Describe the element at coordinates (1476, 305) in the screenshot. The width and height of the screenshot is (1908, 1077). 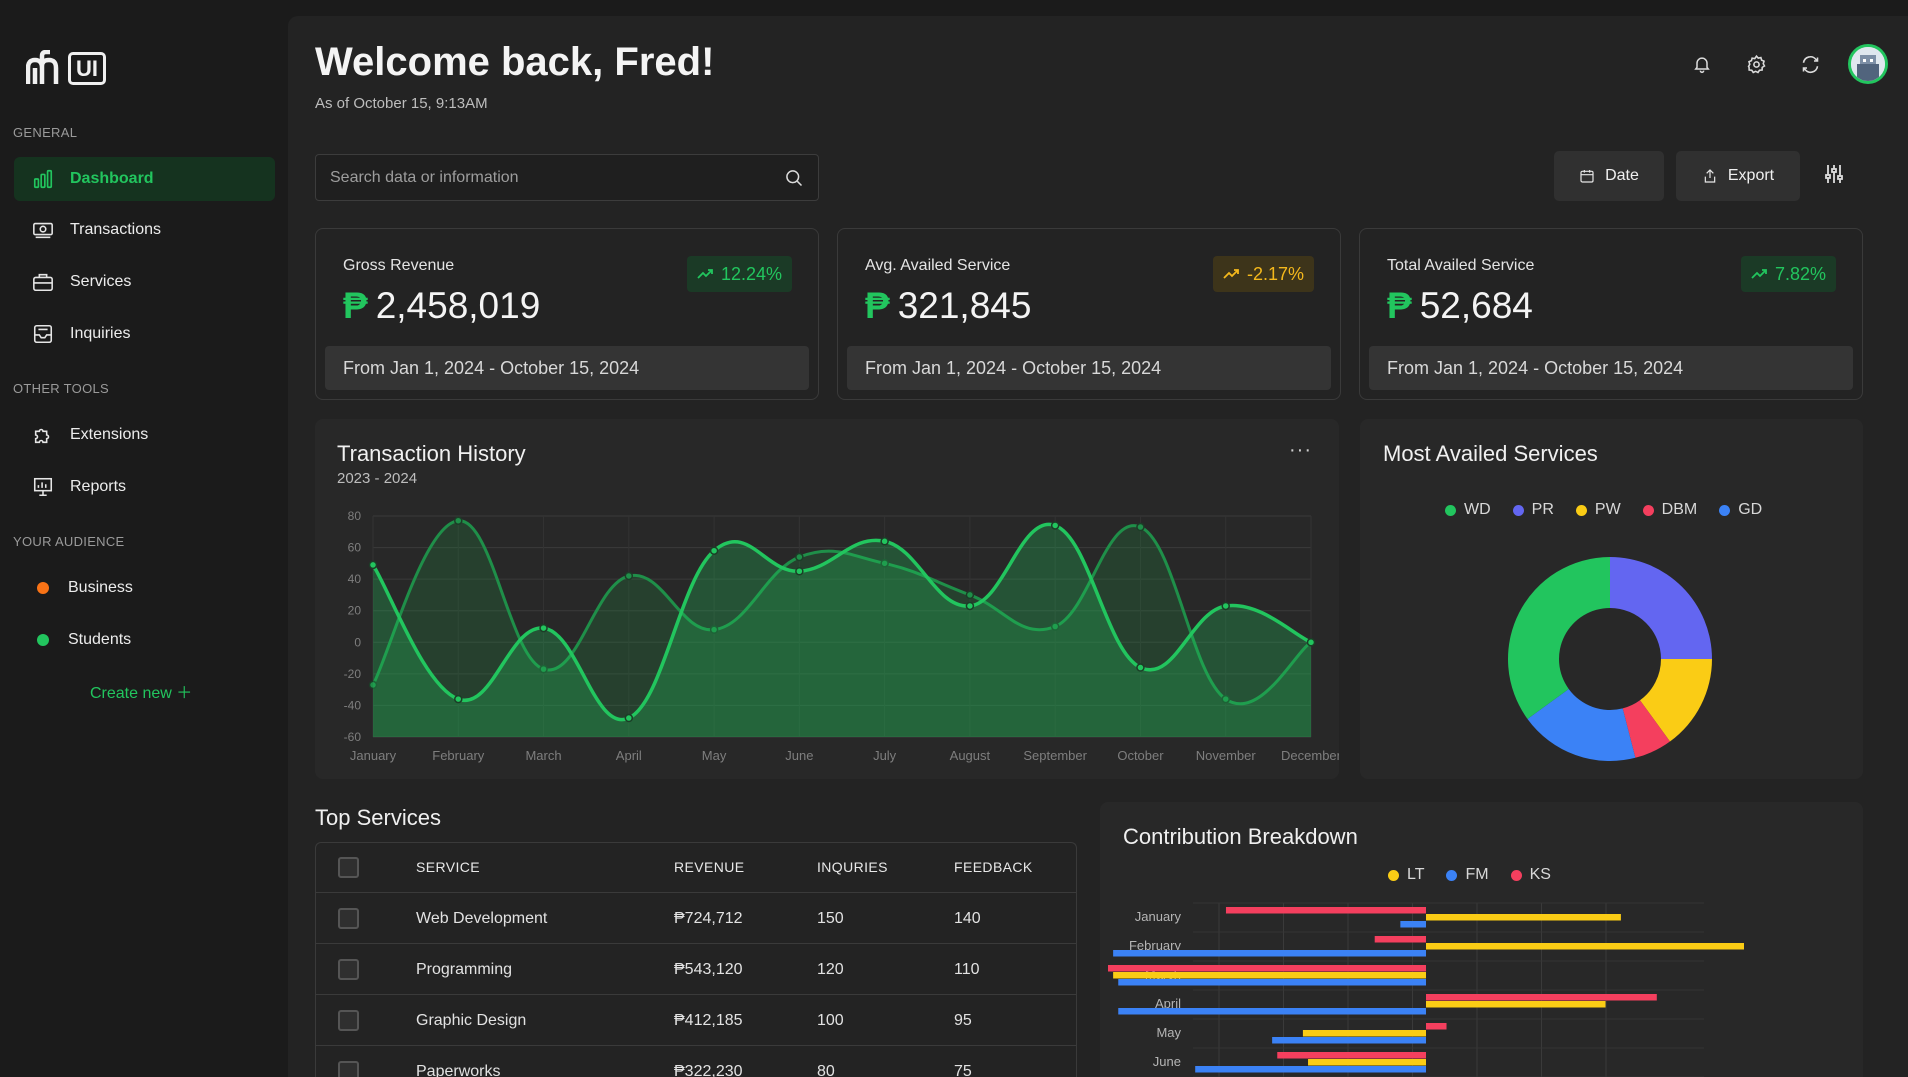
I see `stat-number: 52,684` at that location.